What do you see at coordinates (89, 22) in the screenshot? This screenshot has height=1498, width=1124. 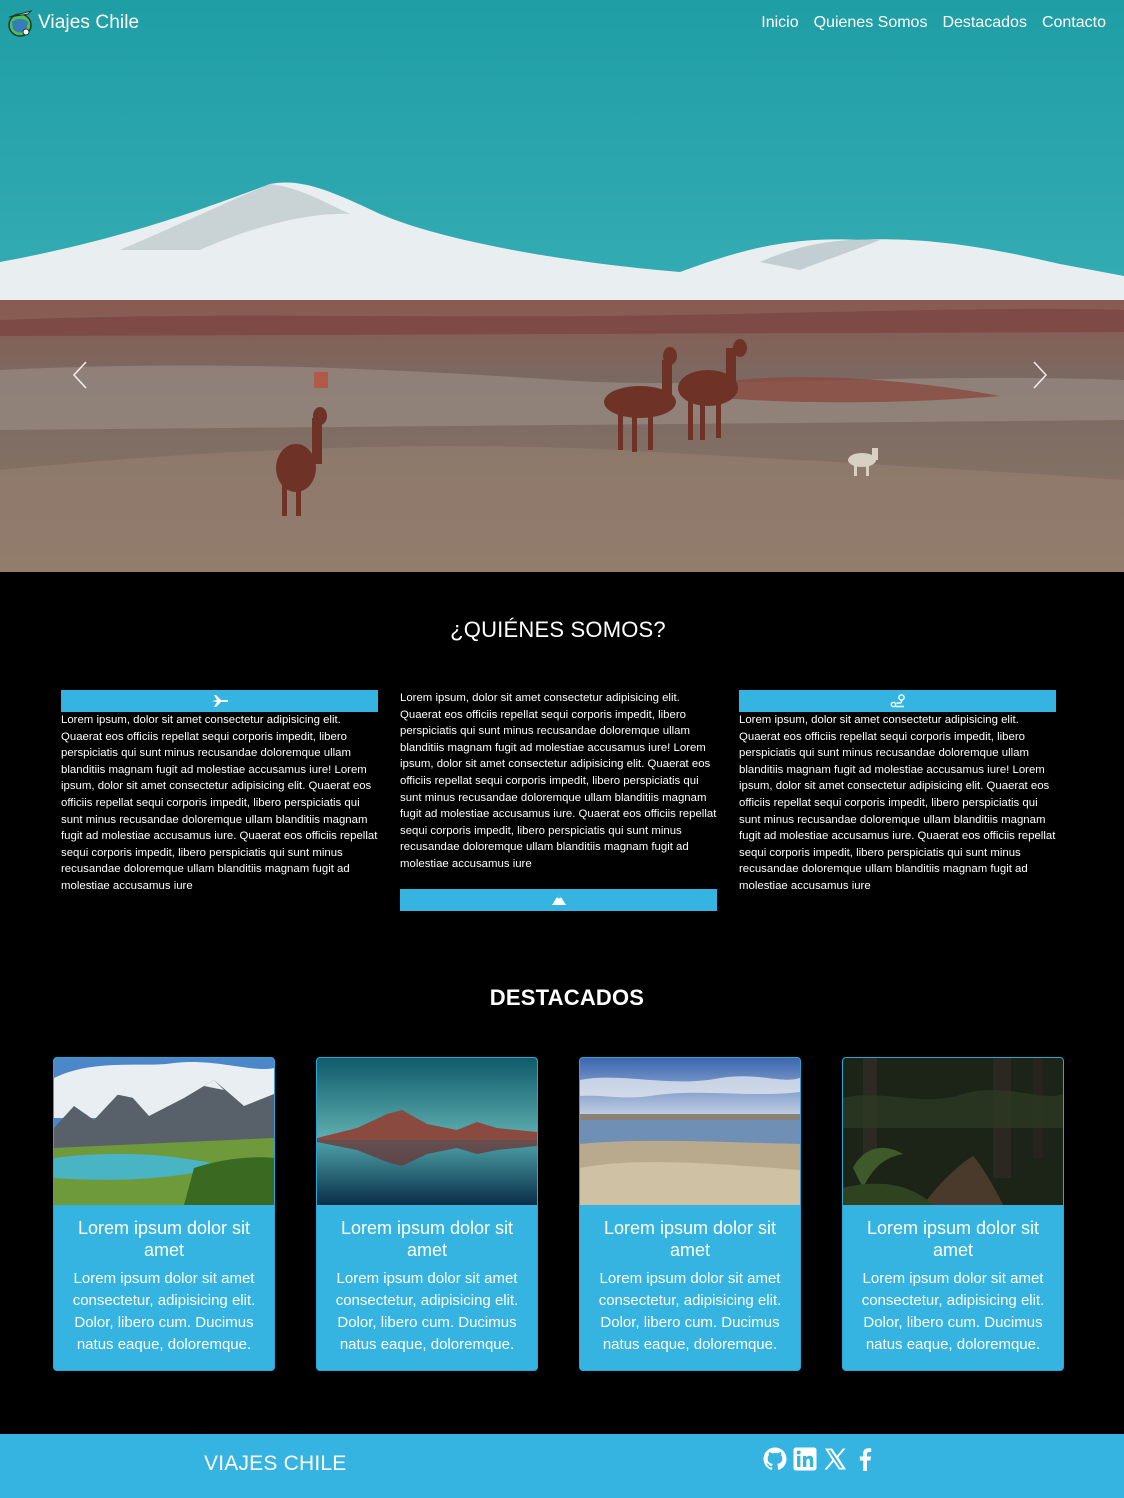 I see `brand-name: Viajes Chile` at bounding box center [89, 22].